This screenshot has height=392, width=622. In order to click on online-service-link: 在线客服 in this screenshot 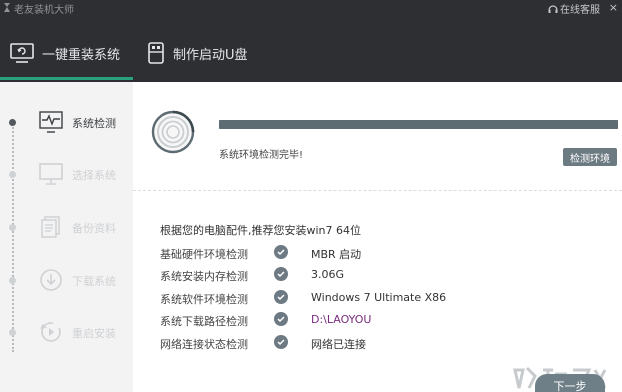, I will do `click(574, 8)`.